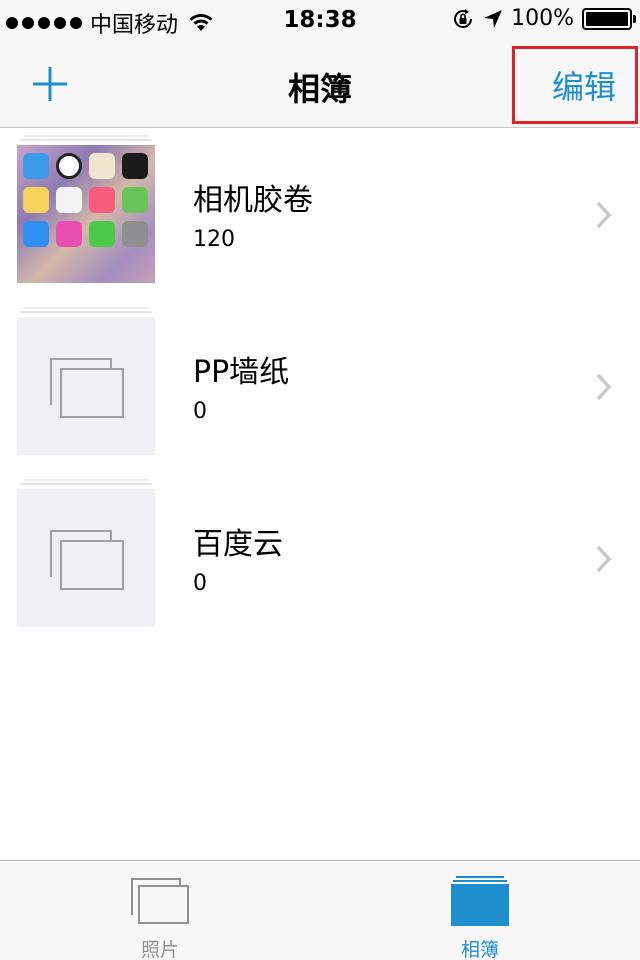 This screenshot has width=640, height=960. I want to click on status-right: 100%, so click(543, 18).